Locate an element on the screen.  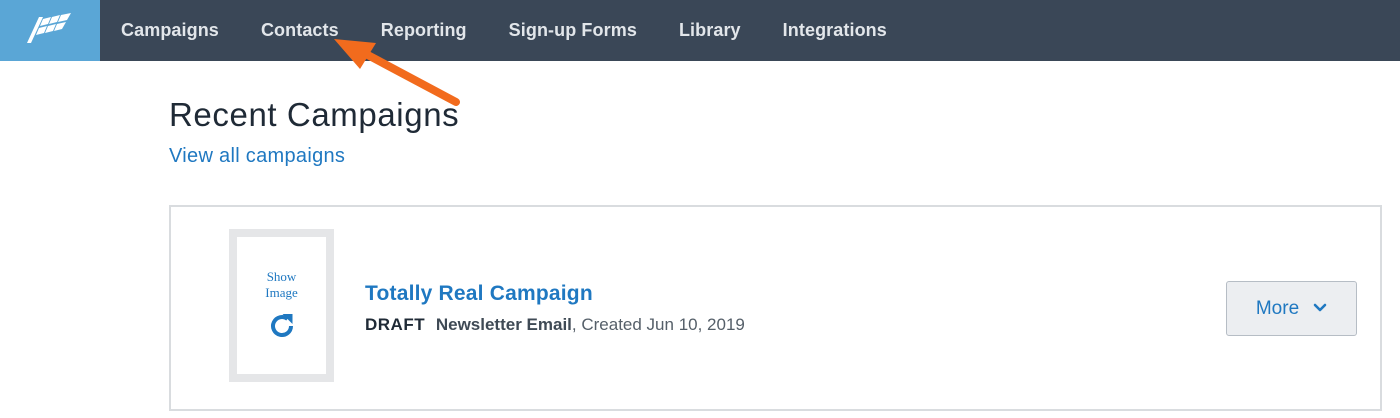
campaign-thumbnail: Show Image is located at coordinates (281, 305).